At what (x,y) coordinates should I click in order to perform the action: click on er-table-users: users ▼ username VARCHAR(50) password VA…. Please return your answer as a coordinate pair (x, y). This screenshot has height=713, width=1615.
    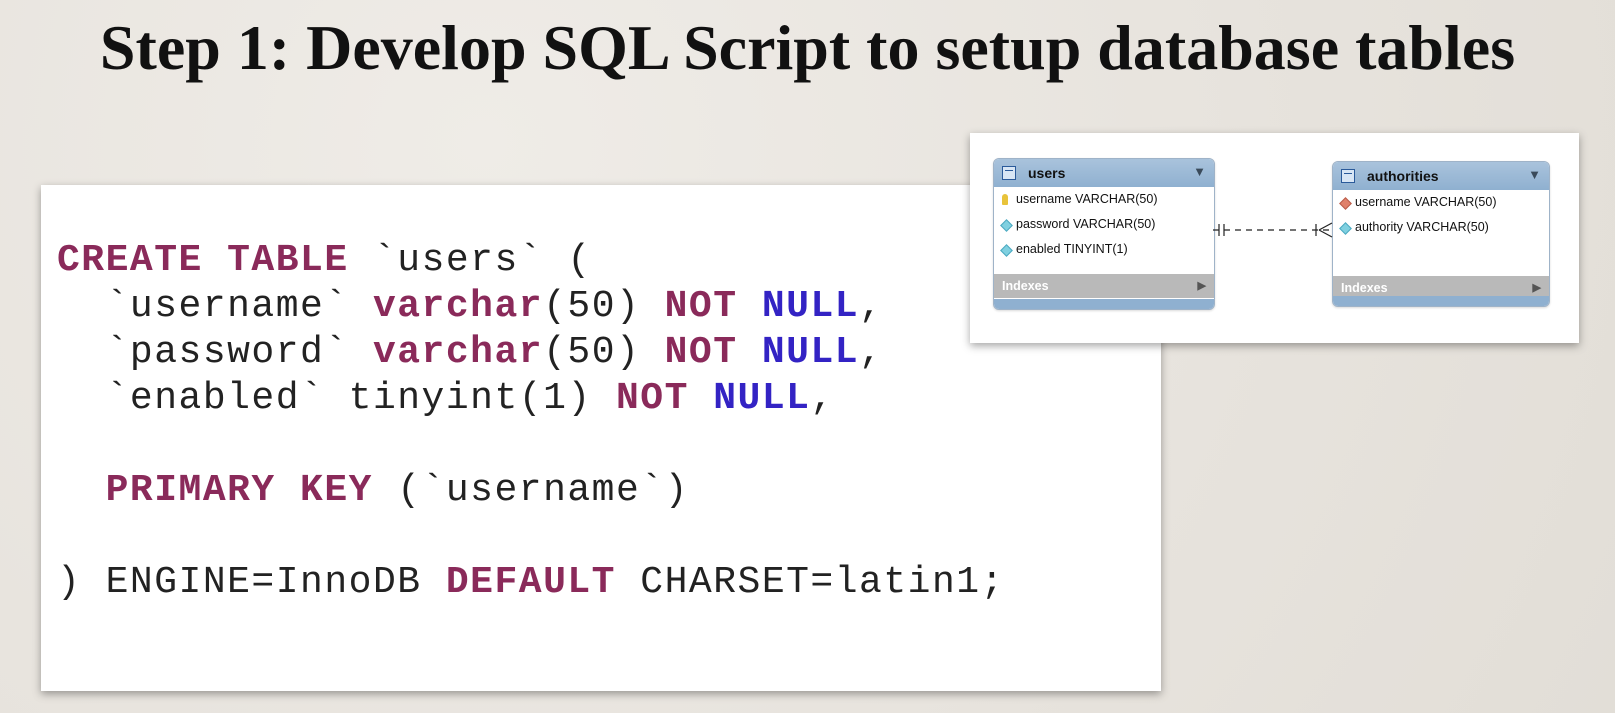
    Looking at the image, I should click on (1104, 234).